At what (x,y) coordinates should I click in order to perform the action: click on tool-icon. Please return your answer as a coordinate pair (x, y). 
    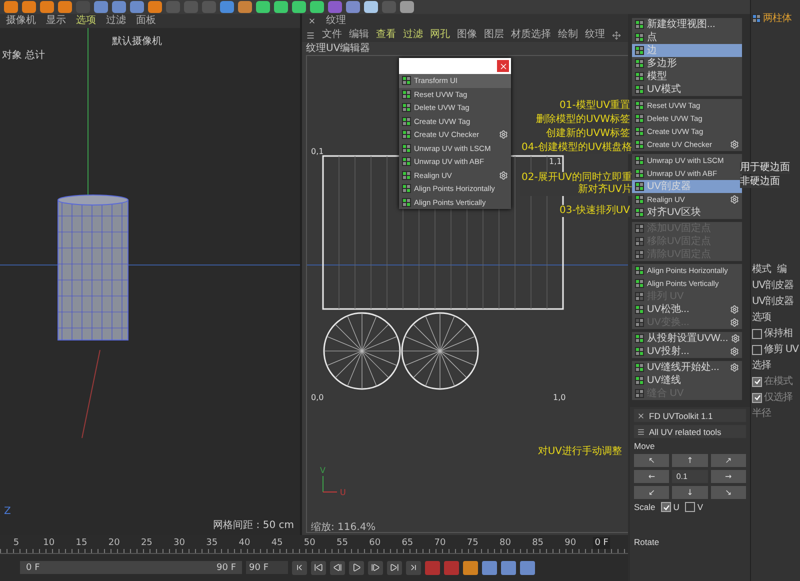
    Looking at the image, I should click on (406, 175).